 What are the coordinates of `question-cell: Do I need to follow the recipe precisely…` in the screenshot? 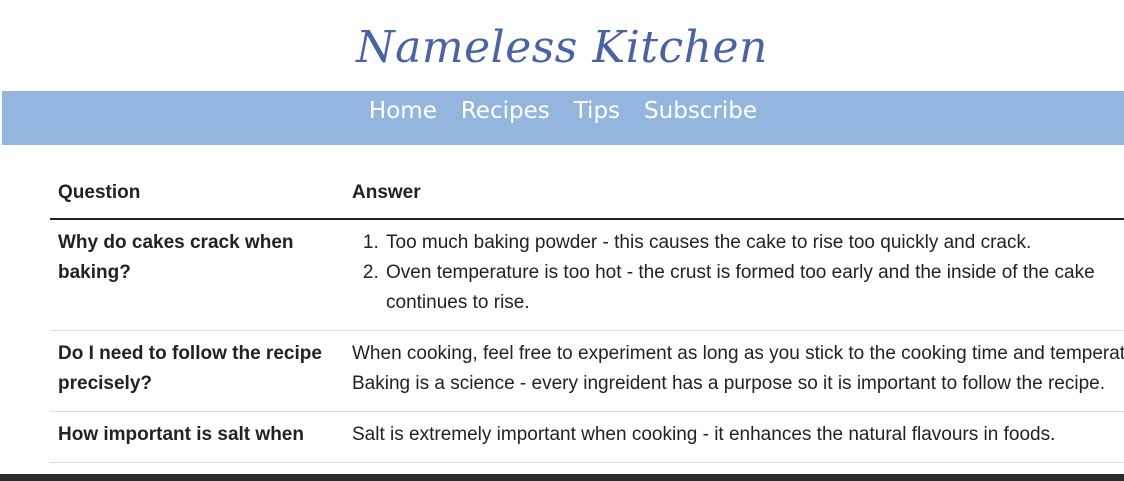 It's located at (197, 371).